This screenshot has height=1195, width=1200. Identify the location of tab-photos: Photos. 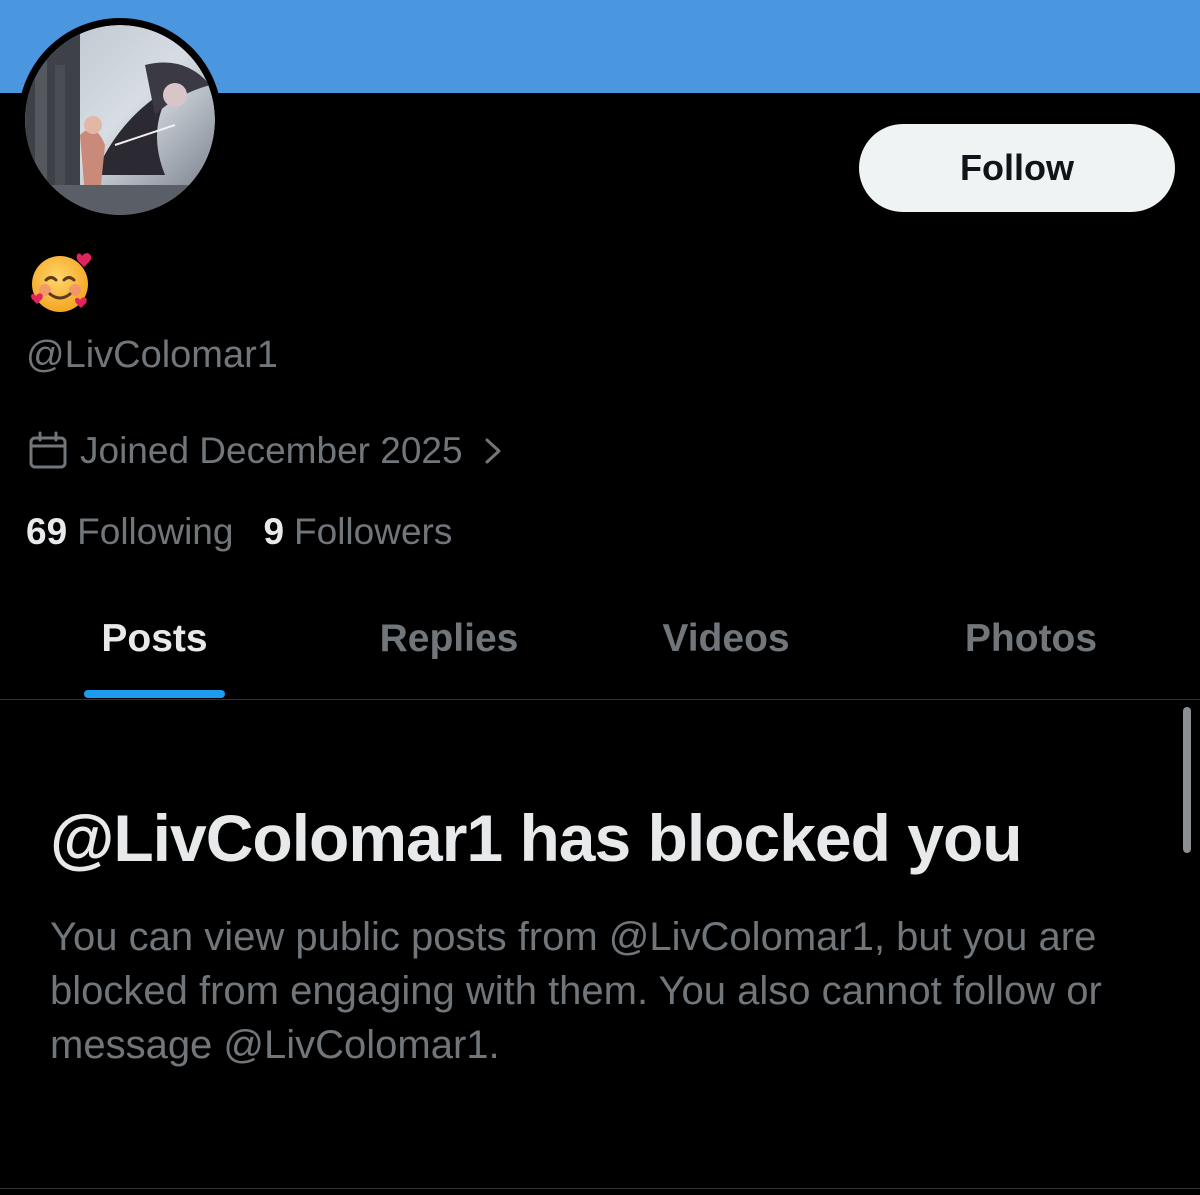
(1031, 647).